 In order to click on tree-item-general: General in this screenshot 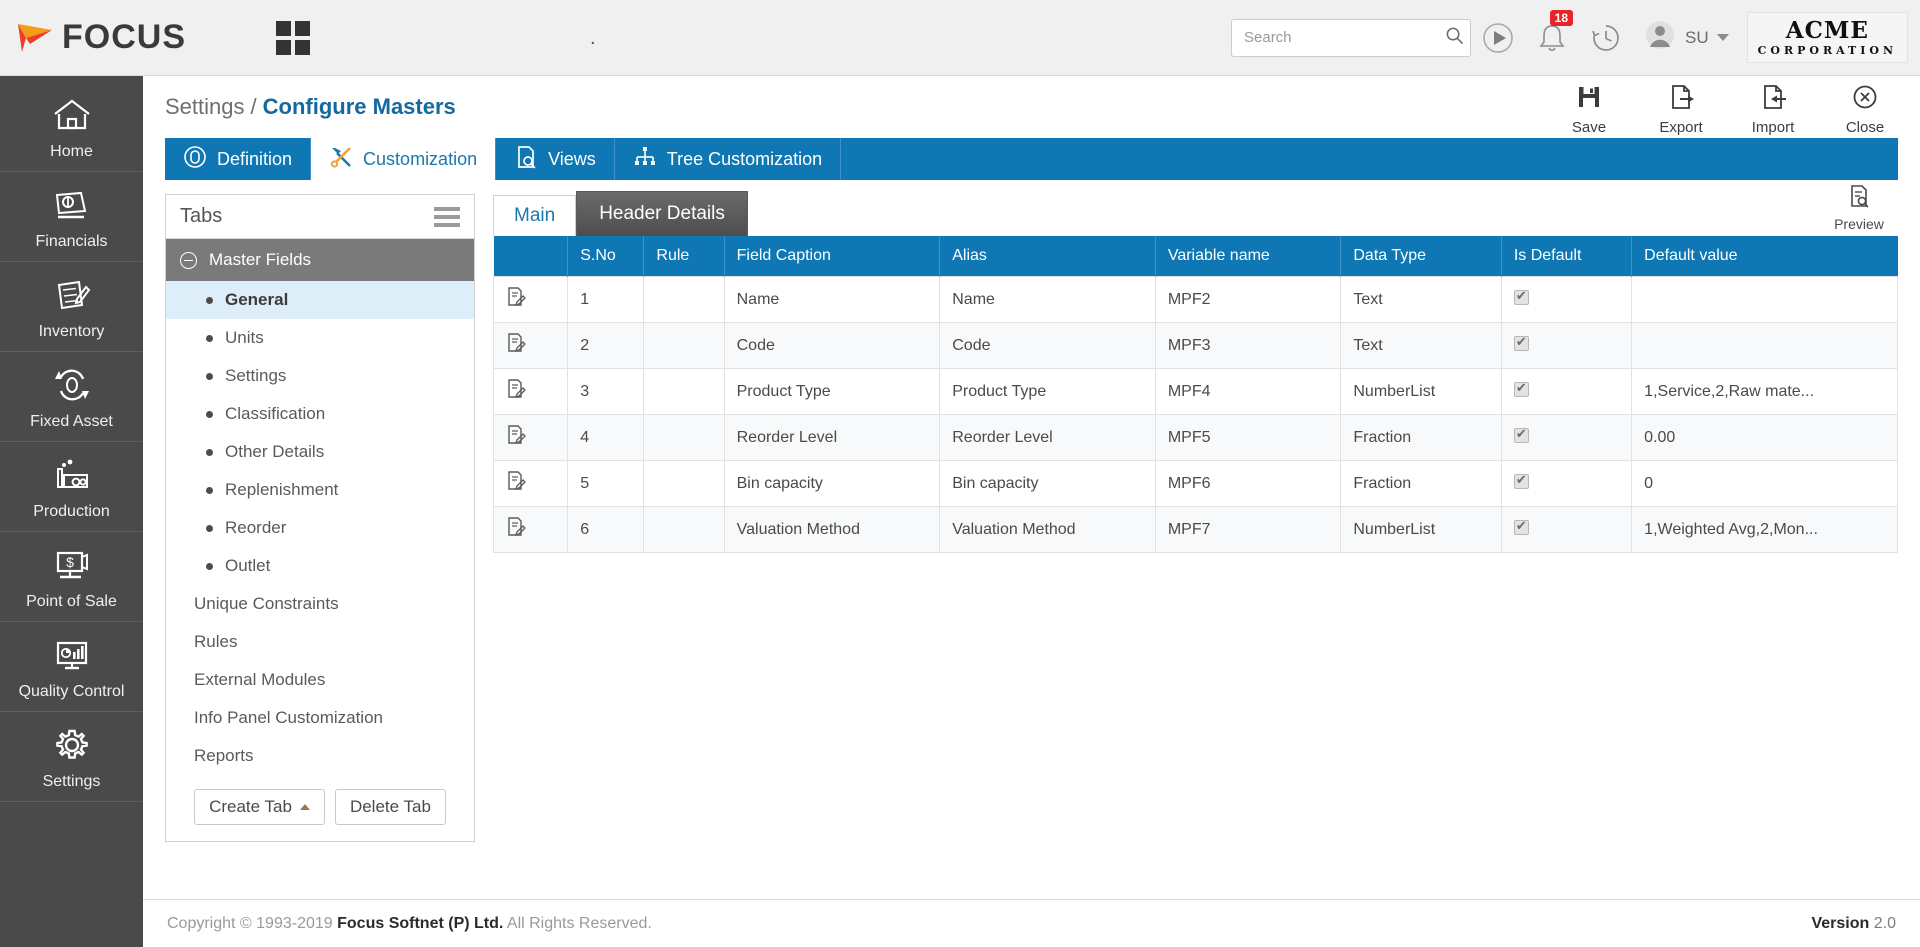, I will do `click(320, 300)`.